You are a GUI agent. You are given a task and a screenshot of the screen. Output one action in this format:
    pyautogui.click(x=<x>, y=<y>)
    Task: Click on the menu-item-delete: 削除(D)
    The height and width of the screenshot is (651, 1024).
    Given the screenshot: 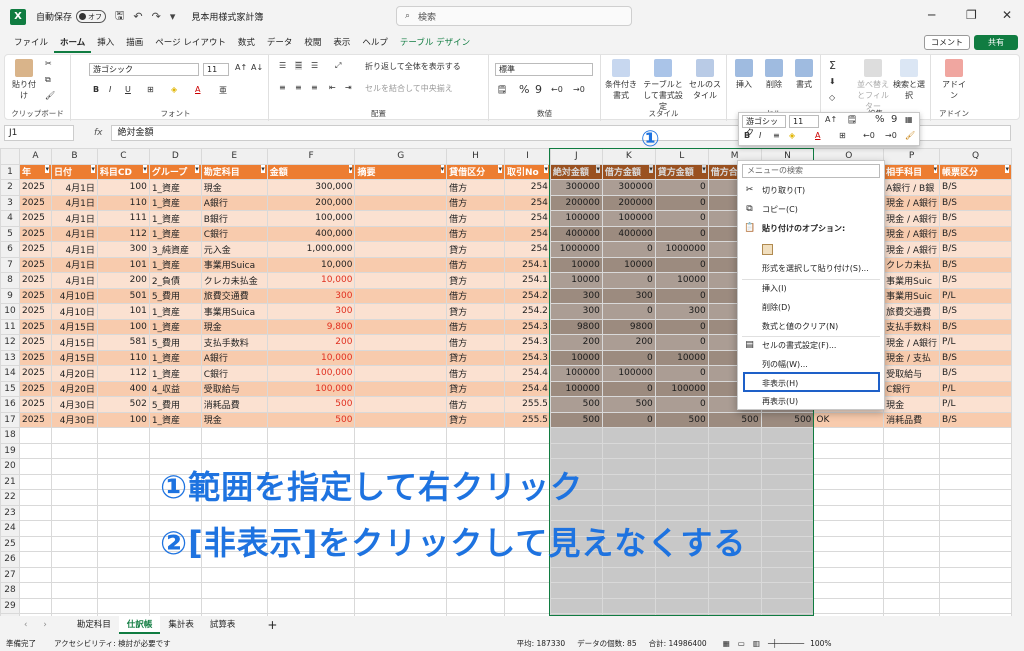 What is the action you would take?
    pyautogui.click(x=811, y=307)
    